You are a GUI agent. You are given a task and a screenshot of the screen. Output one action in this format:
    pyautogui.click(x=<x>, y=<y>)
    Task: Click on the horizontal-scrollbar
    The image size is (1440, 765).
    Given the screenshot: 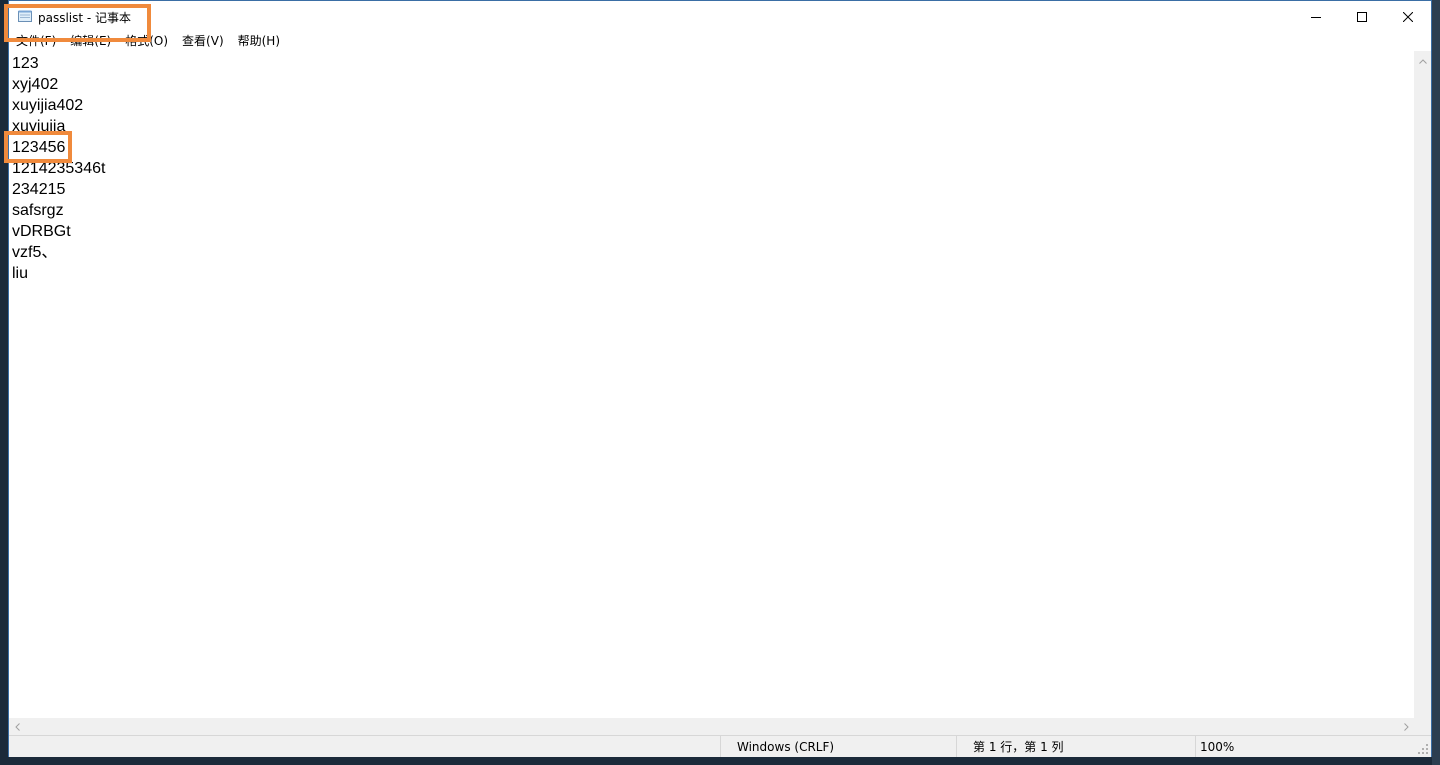 What is the action you would take?
    pyautogui.click(x=712, y=726)
    